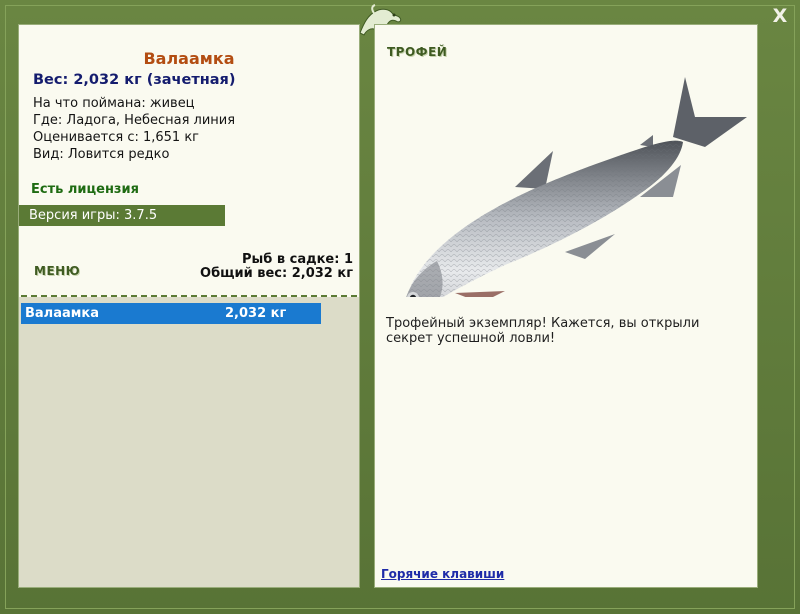 The height and width of the screenshot is (614, 800). What do you see at coordinates (62, 313) in the screenshot?
I see `keepnet-row-name: Валаамка` at bounding box center [62, 313].